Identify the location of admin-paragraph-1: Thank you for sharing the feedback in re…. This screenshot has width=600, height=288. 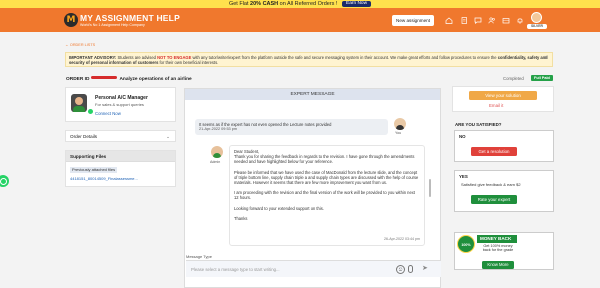
(324, 159).